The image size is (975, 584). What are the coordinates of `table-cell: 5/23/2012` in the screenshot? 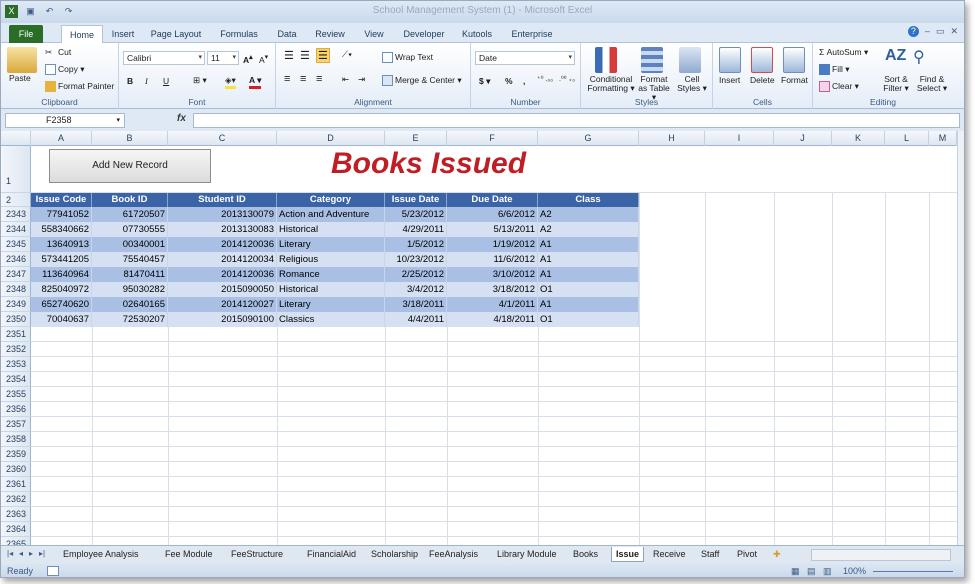 It's located at (416, 214).